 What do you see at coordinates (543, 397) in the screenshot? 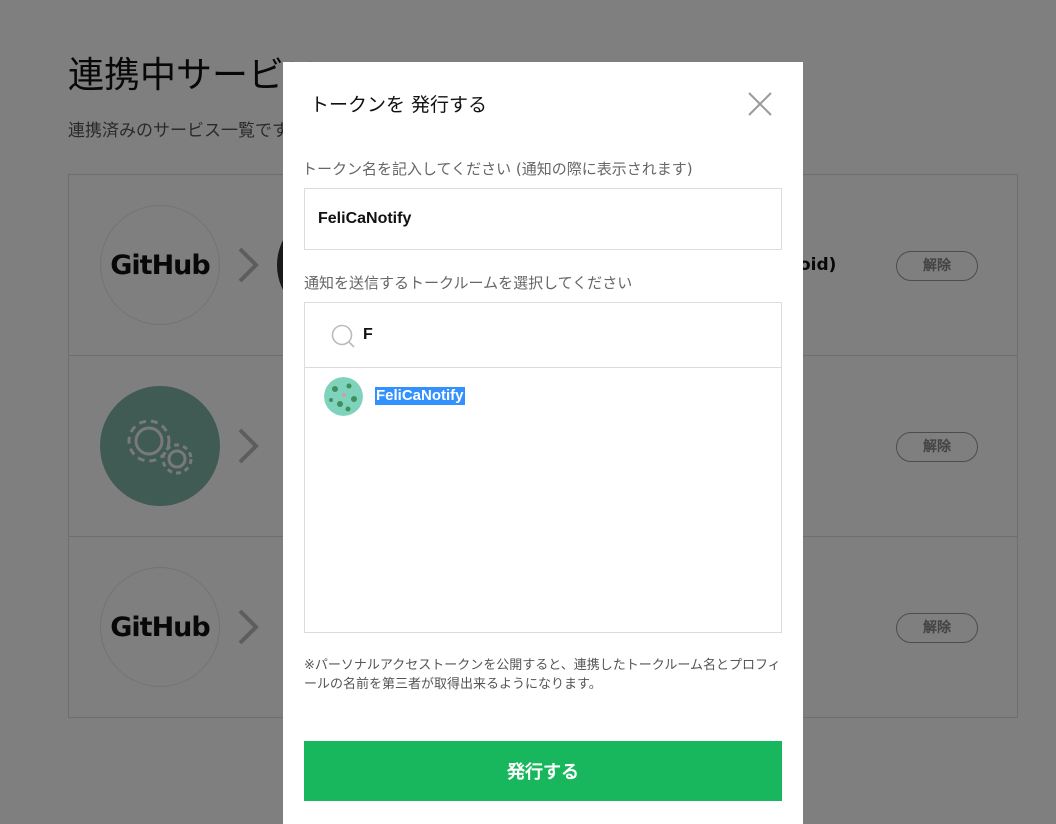
I see `room-list-item: FeliCaNotify` at bounding box center [543, 397].